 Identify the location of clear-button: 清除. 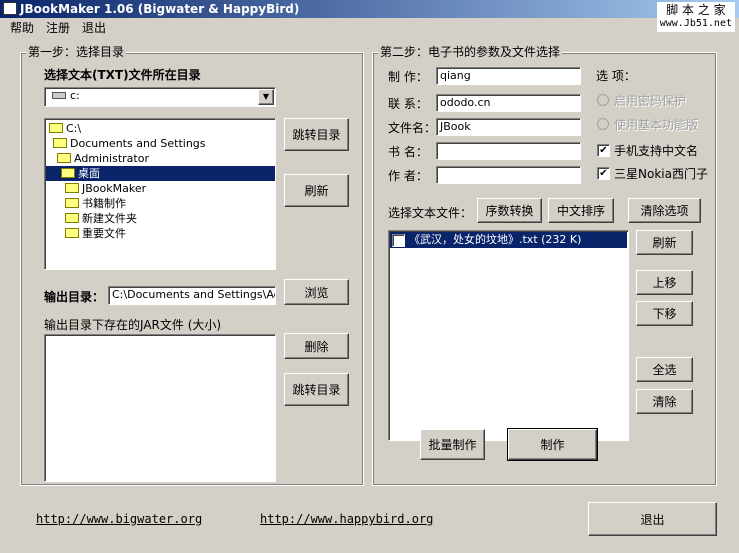
(664, 401).